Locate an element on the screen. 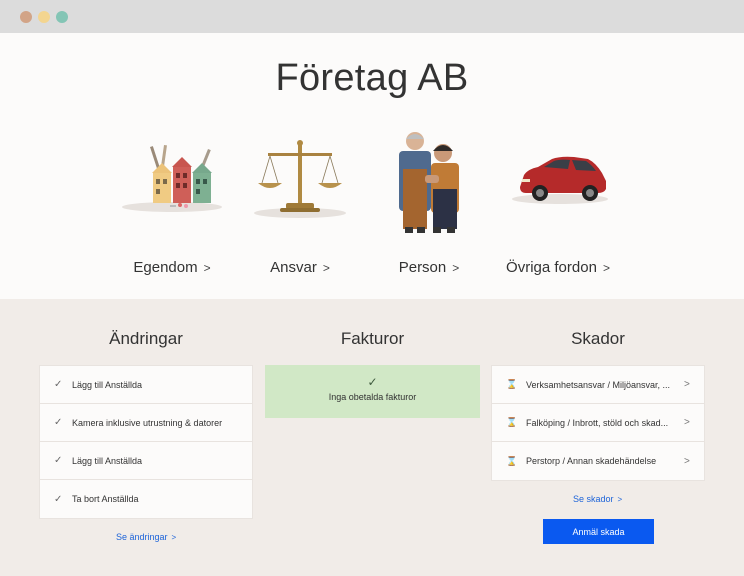  houses-illustration-icon is located at coordinates (172, 184).